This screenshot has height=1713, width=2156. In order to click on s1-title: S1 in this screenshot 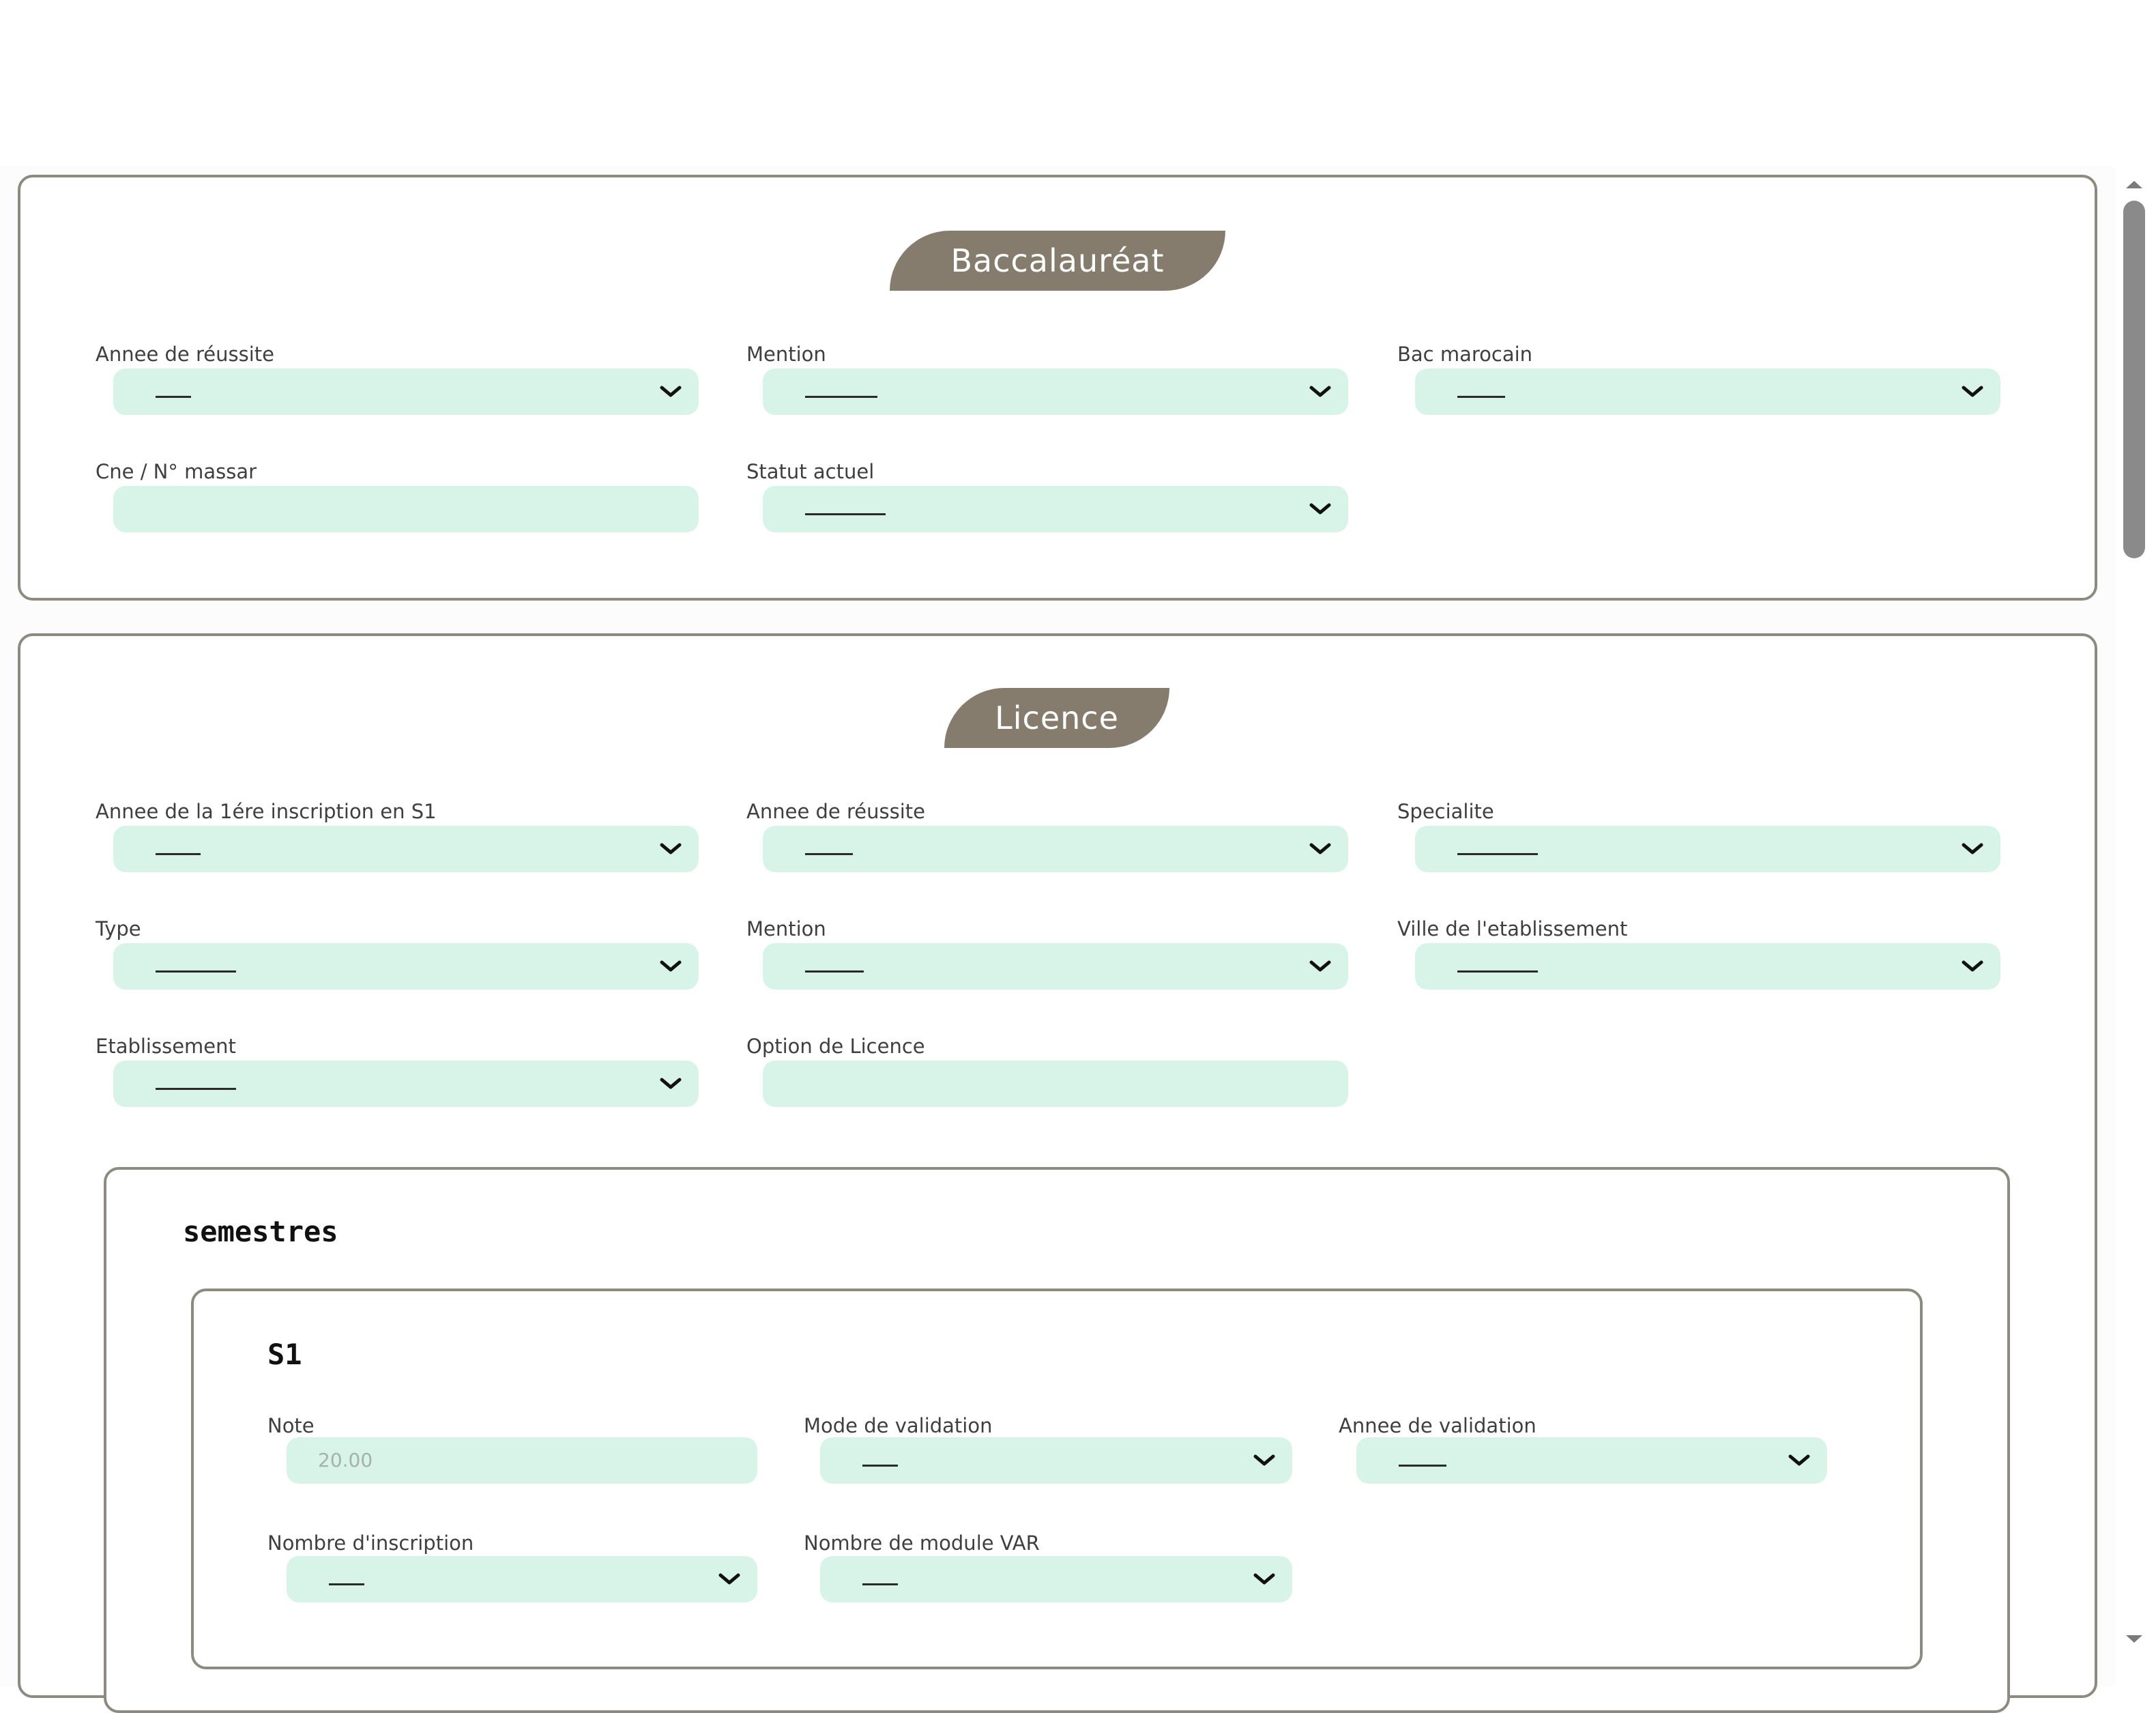, I will do `click(284, 1354)`.